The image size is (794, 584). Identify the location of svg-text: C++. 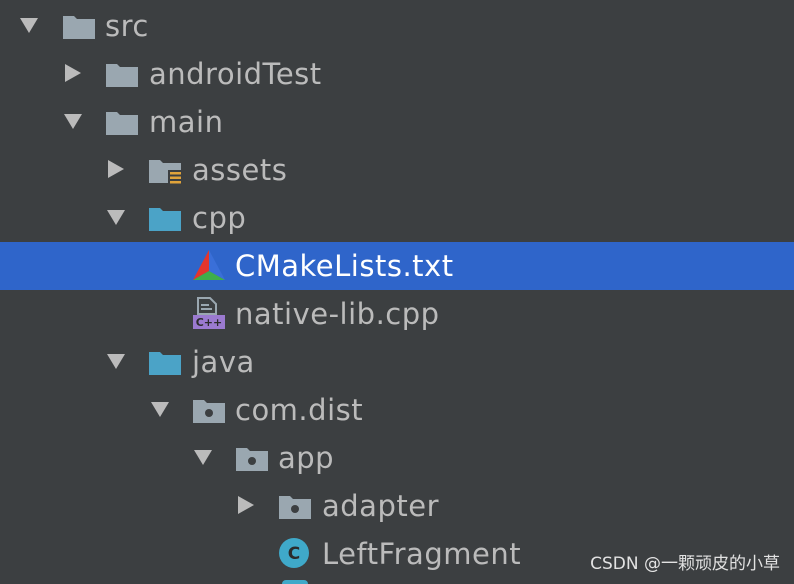
(209, 322).